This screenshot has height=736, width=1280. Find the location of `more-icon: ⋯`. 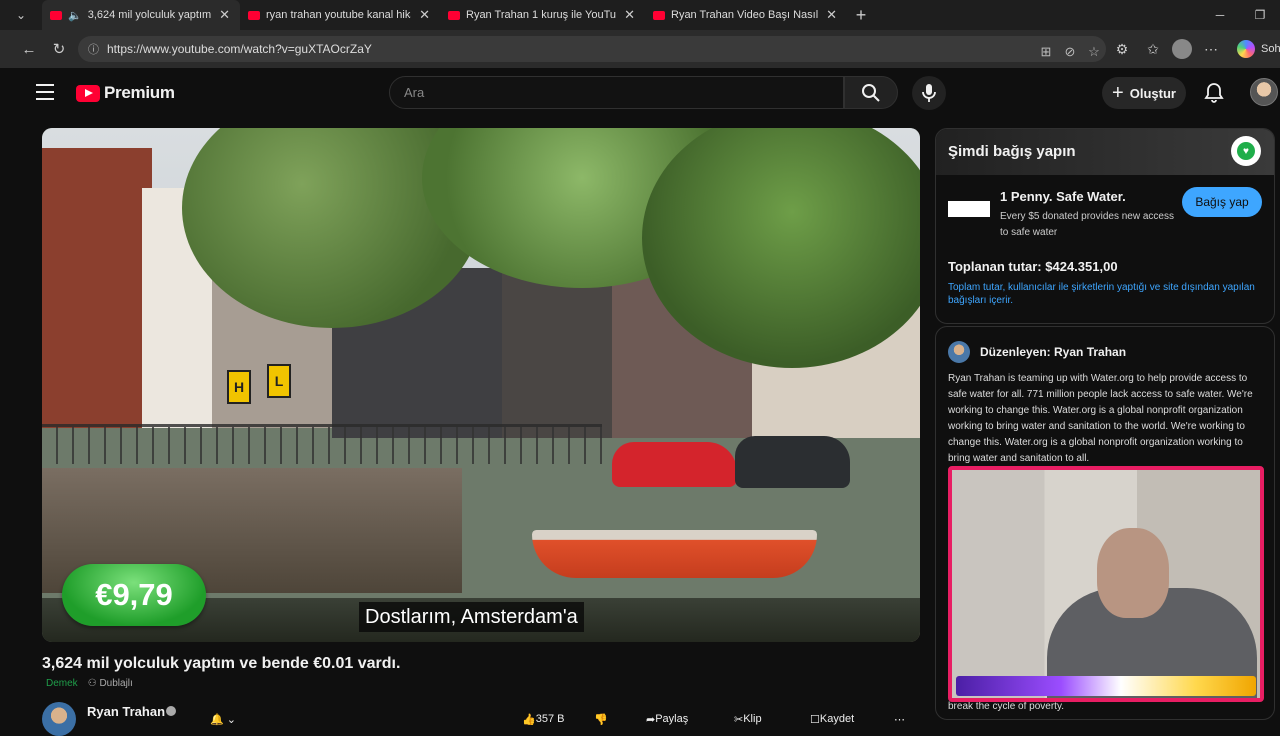

more-icon: ⋯ is located at coordinates (1211, 49).